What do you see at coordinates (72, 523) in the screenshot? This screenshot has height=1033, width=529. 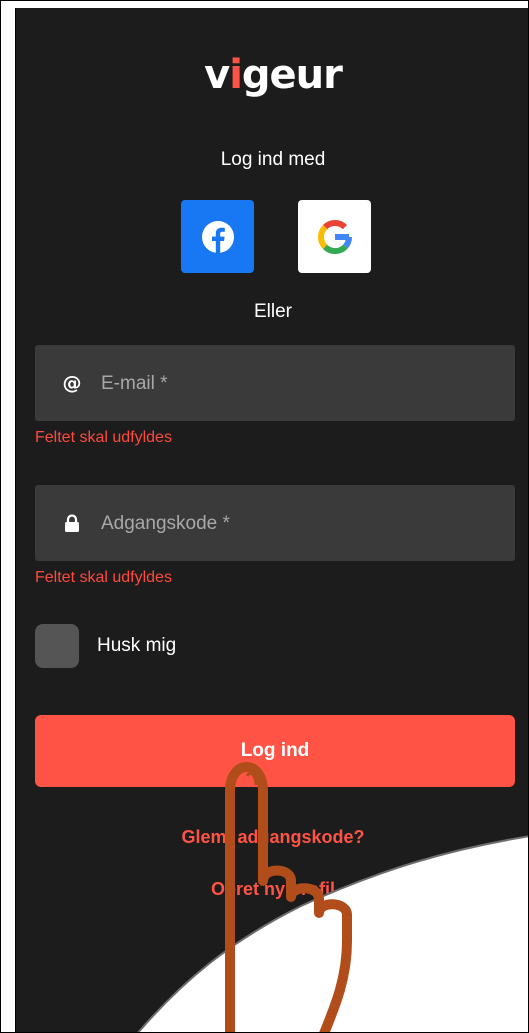 I see `lock-icon` at bounding box center [72, 523].